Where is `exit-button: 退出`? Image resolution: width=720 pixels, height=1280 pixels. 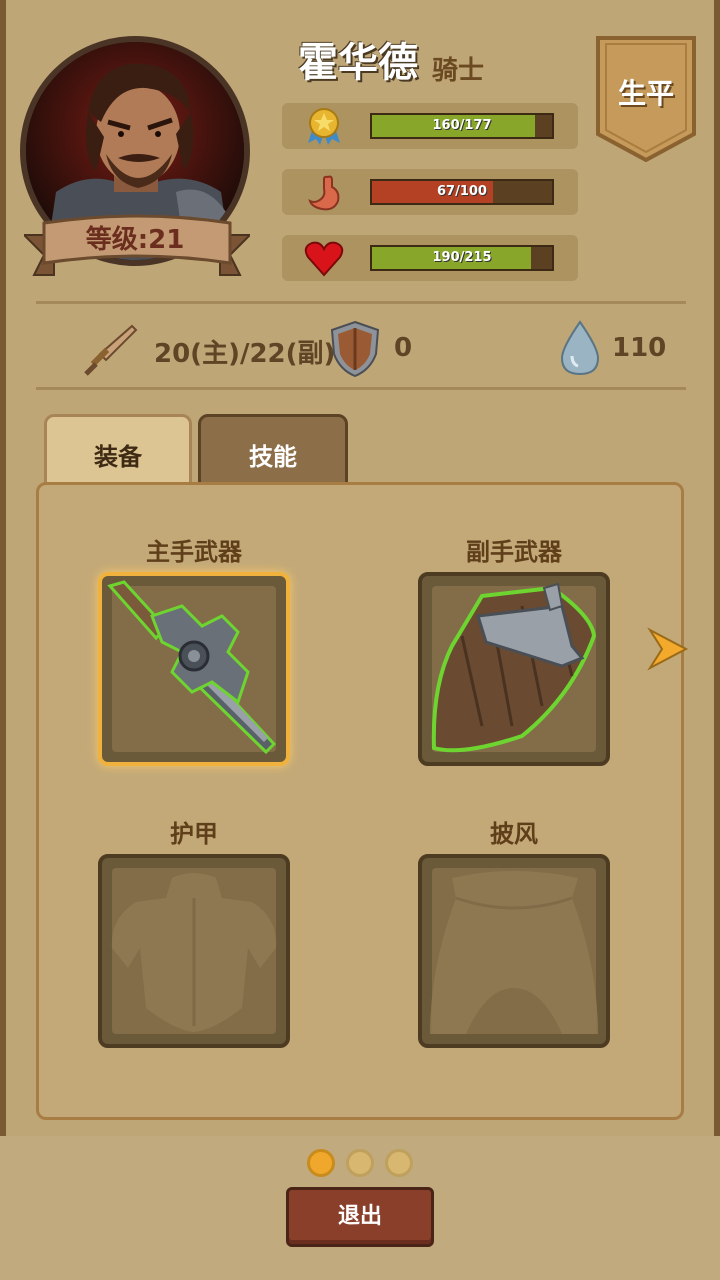
exit-button: 退出 is located at coordinates (360, 1217).